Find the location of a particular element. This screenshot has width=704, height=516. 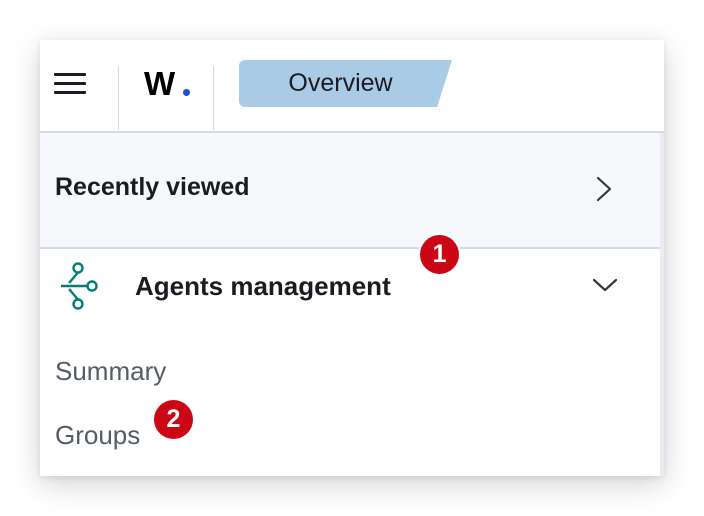

nav-link-summary: Summary is located at coordinates (110, 371).